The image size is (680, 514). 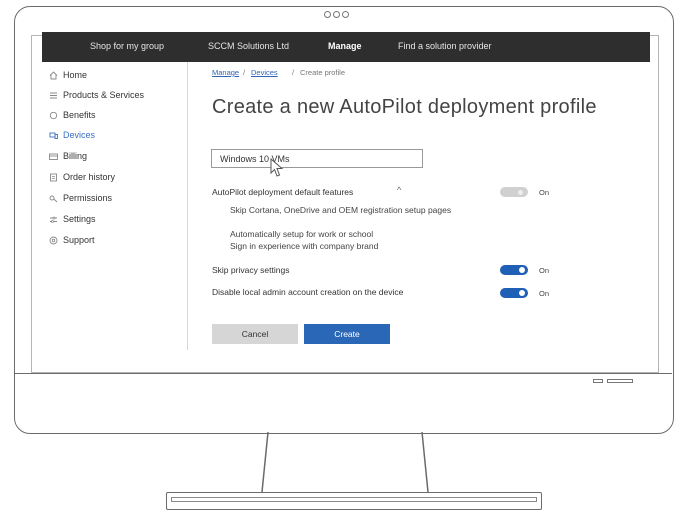 What do you see at coordinates (53, 219) in the screenshot?
I see `settings-icon` at bounding box center [53, 219].